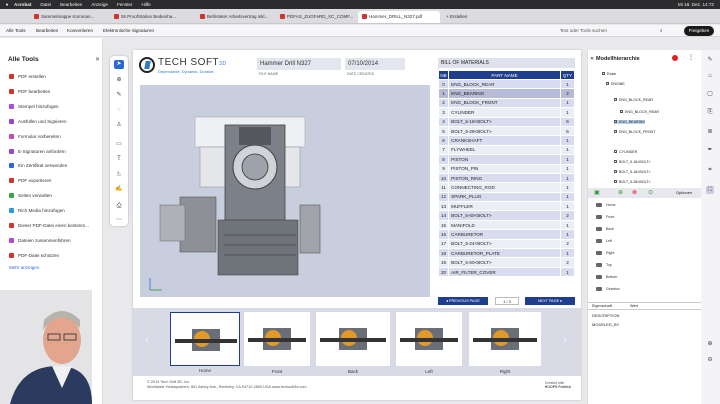 This screenshot has height=404, width=720. Describe the element at coordinates (119, 144) in the screenshot. I see `comment-icon: ▭` at that location.